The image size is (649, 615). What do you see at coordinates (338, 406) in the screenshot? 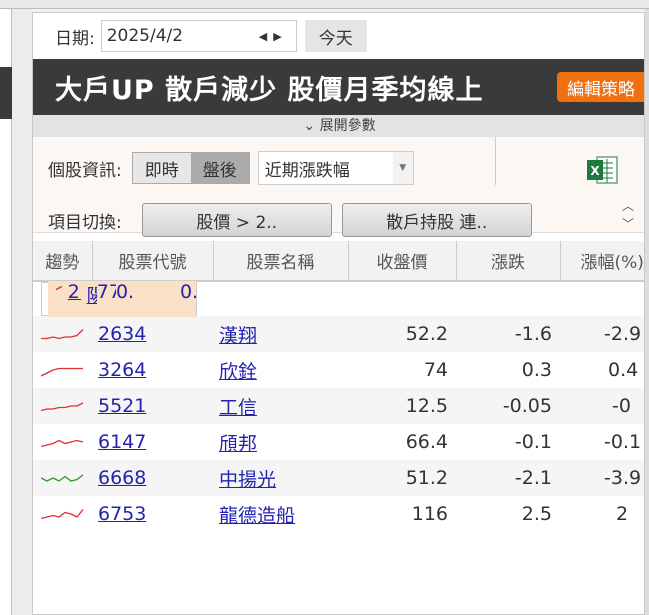
I see `table-row: 5521 工信 12.5 -0.05 -0` at bounding box center [338, 406].